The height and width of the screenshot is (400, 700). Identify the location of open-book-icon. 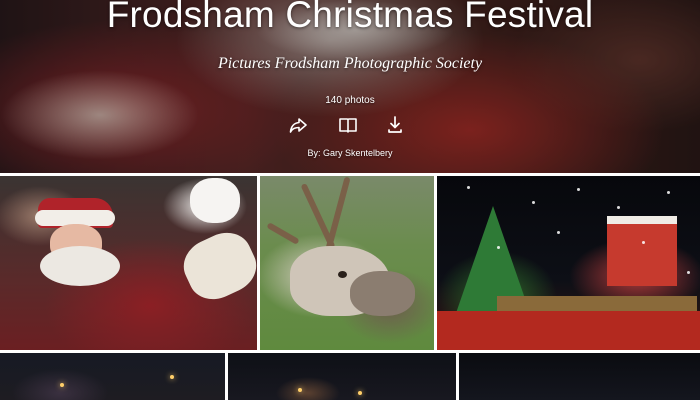
(348, 125).